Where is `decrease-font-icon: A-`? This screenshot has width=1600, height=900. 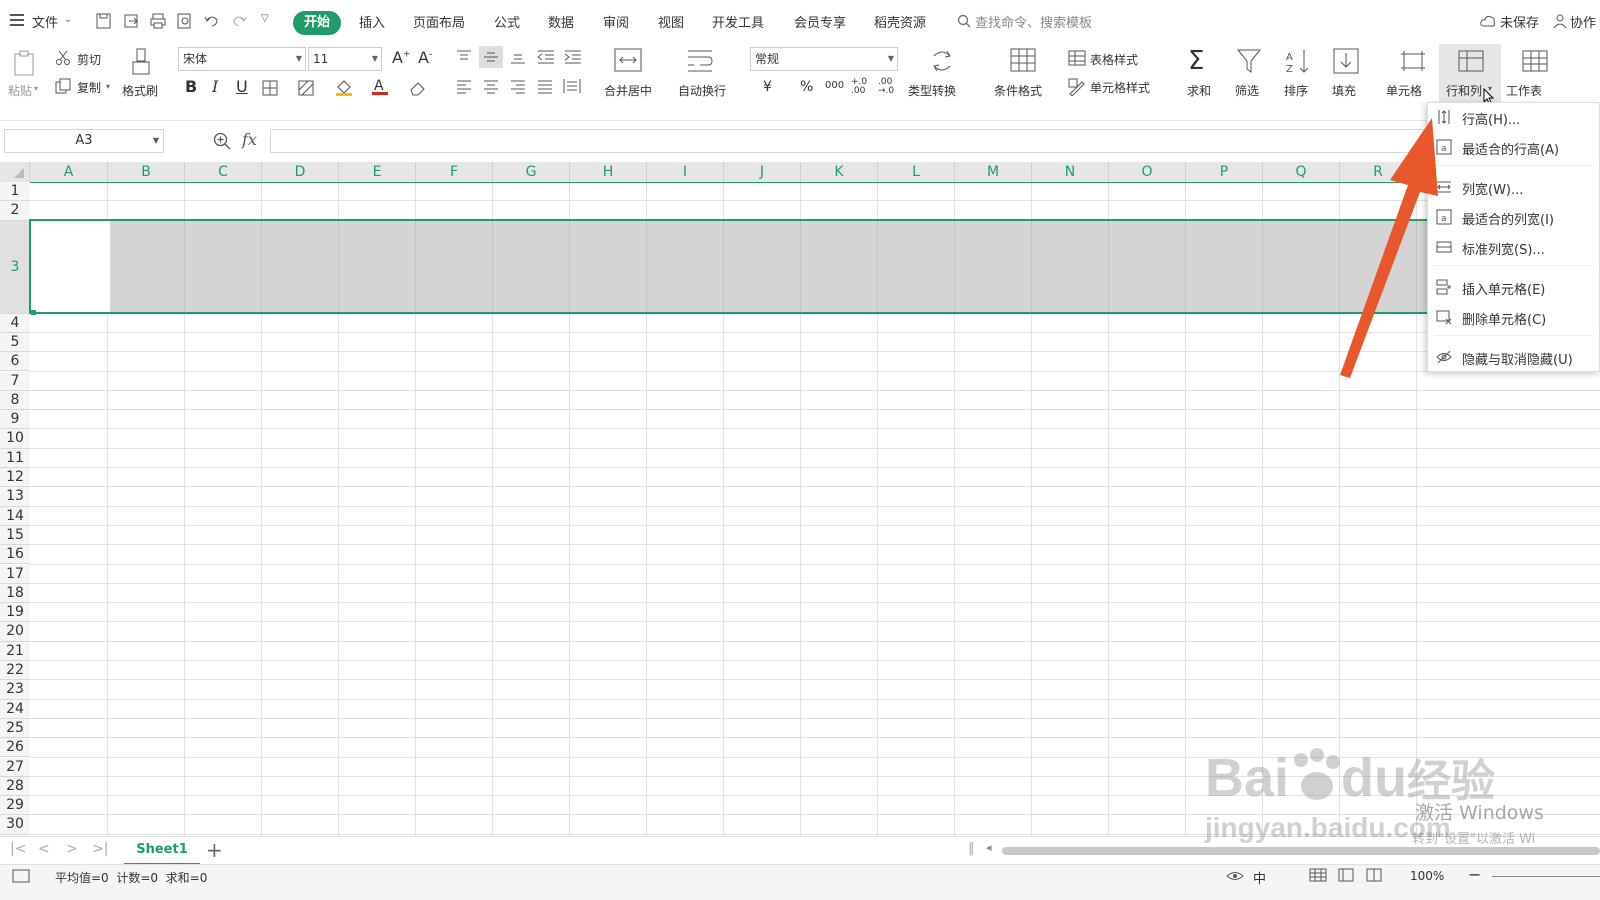 decrease-font-icon: A- is located at coordinates (425, 57).